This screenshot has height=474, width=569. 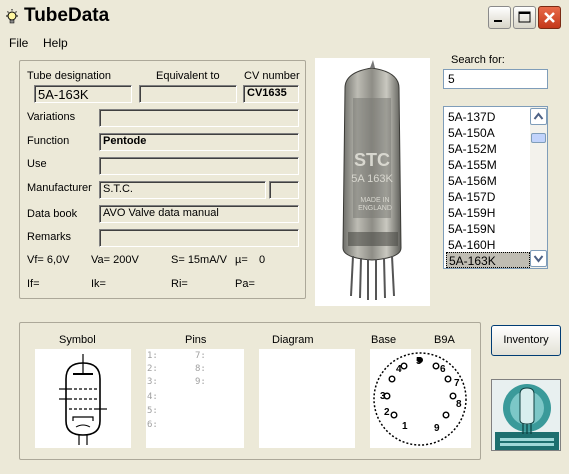 I want to click on maximize-icon, so click(x=524, y=17).